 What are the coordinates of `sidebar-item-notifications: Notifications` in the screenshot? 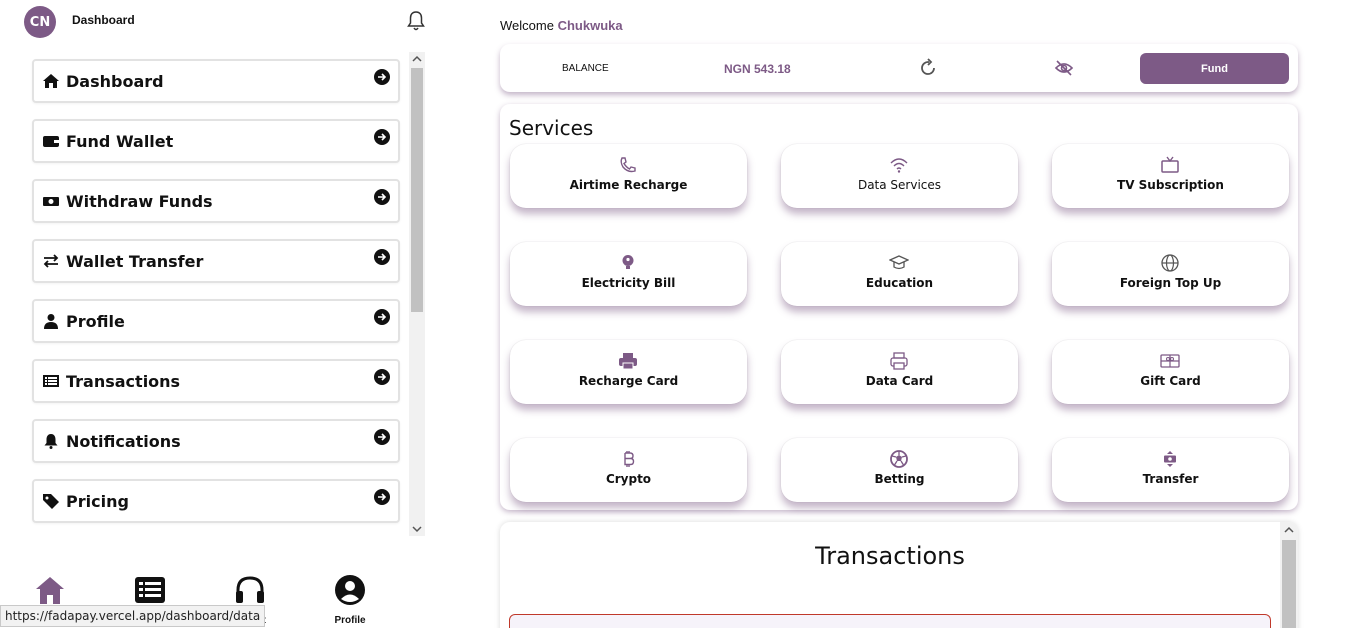 It's located at (216, 441).